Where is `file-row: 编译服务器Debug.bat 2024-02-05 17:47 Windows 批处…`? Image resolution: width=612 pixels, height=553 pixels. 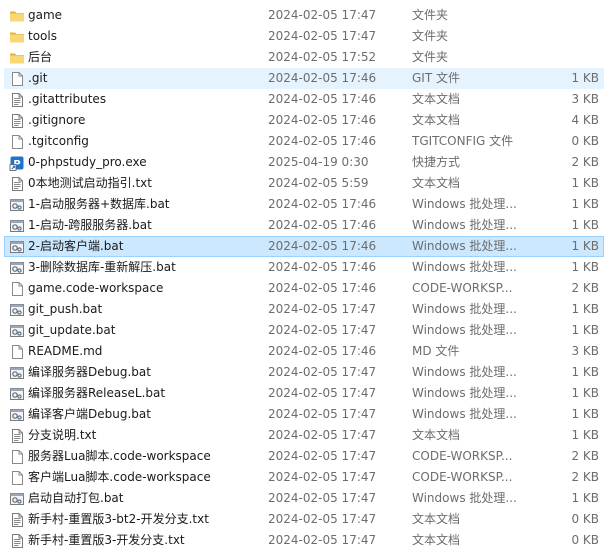 file-row: 编译服务器Debug.bat 2024-02-05 17:47 Windows 批处… is located at coordinates (304, 372).